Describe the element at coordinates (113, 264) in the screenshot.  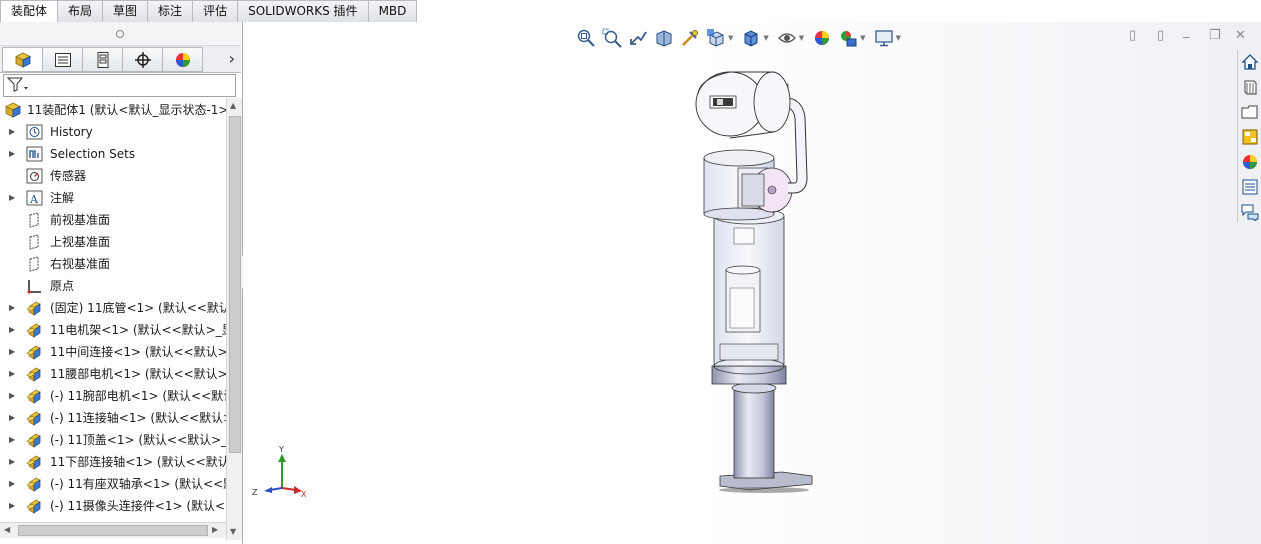
I see `tree-item: 右视基准面` at that location.